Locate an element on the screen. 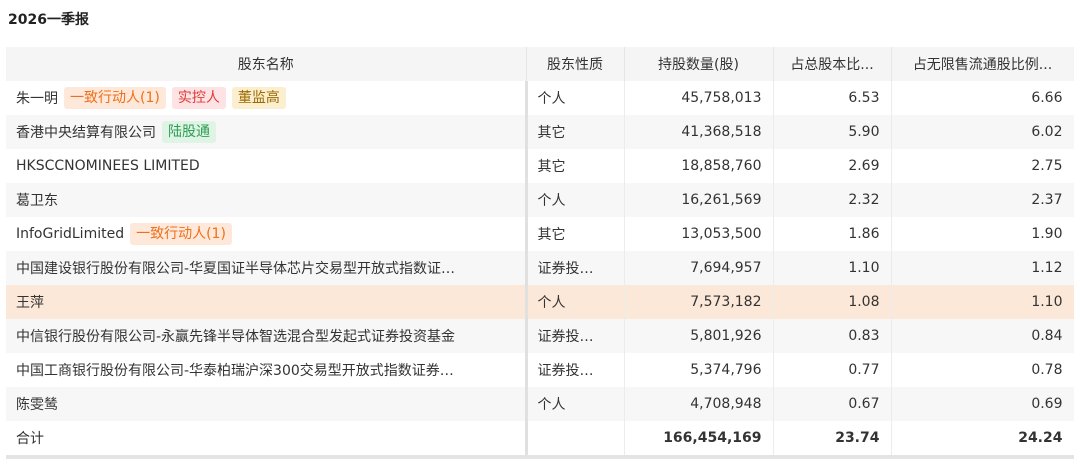 This screenshot has width=1080, height=468. pct-of-float-shares: 2.37 is located at coordinates (983, 200).